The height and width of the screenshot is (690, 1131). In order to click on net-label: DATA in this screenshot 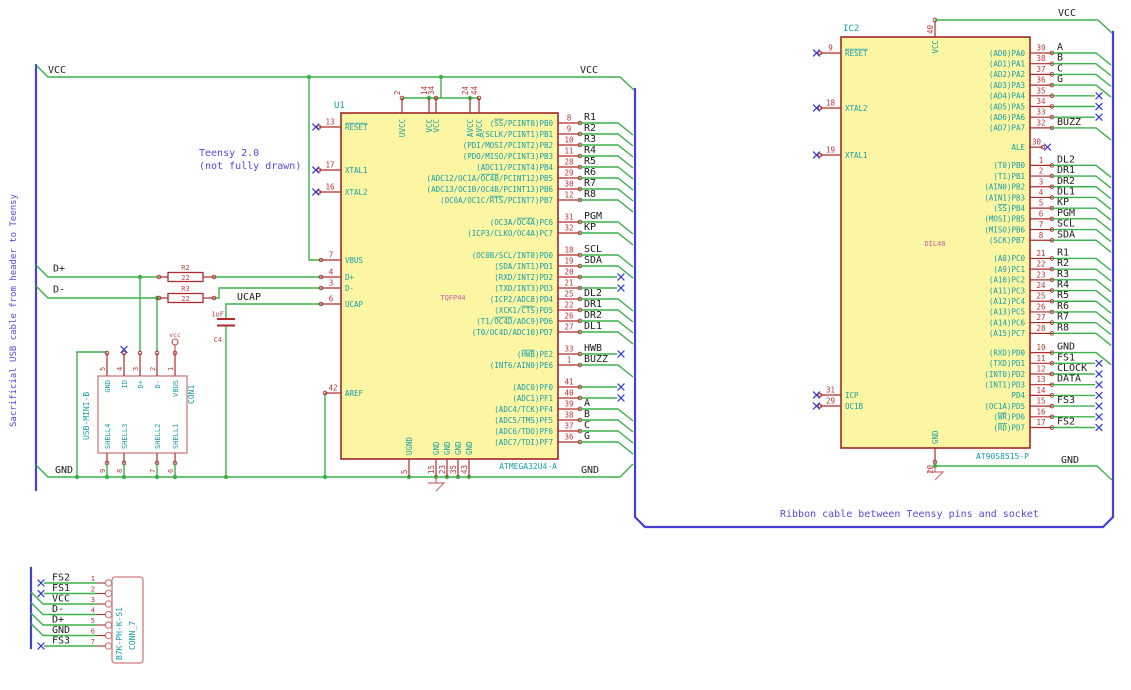, I will do `click(1069, 379)`.